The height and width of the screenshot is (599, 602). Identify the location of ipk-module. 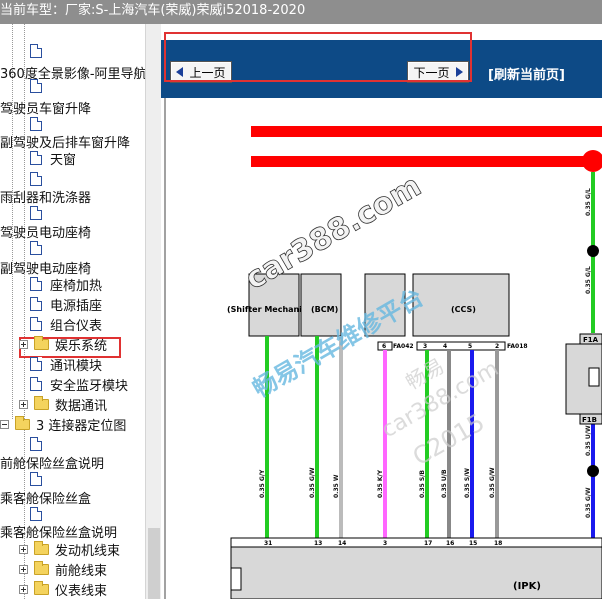
(416, 572).